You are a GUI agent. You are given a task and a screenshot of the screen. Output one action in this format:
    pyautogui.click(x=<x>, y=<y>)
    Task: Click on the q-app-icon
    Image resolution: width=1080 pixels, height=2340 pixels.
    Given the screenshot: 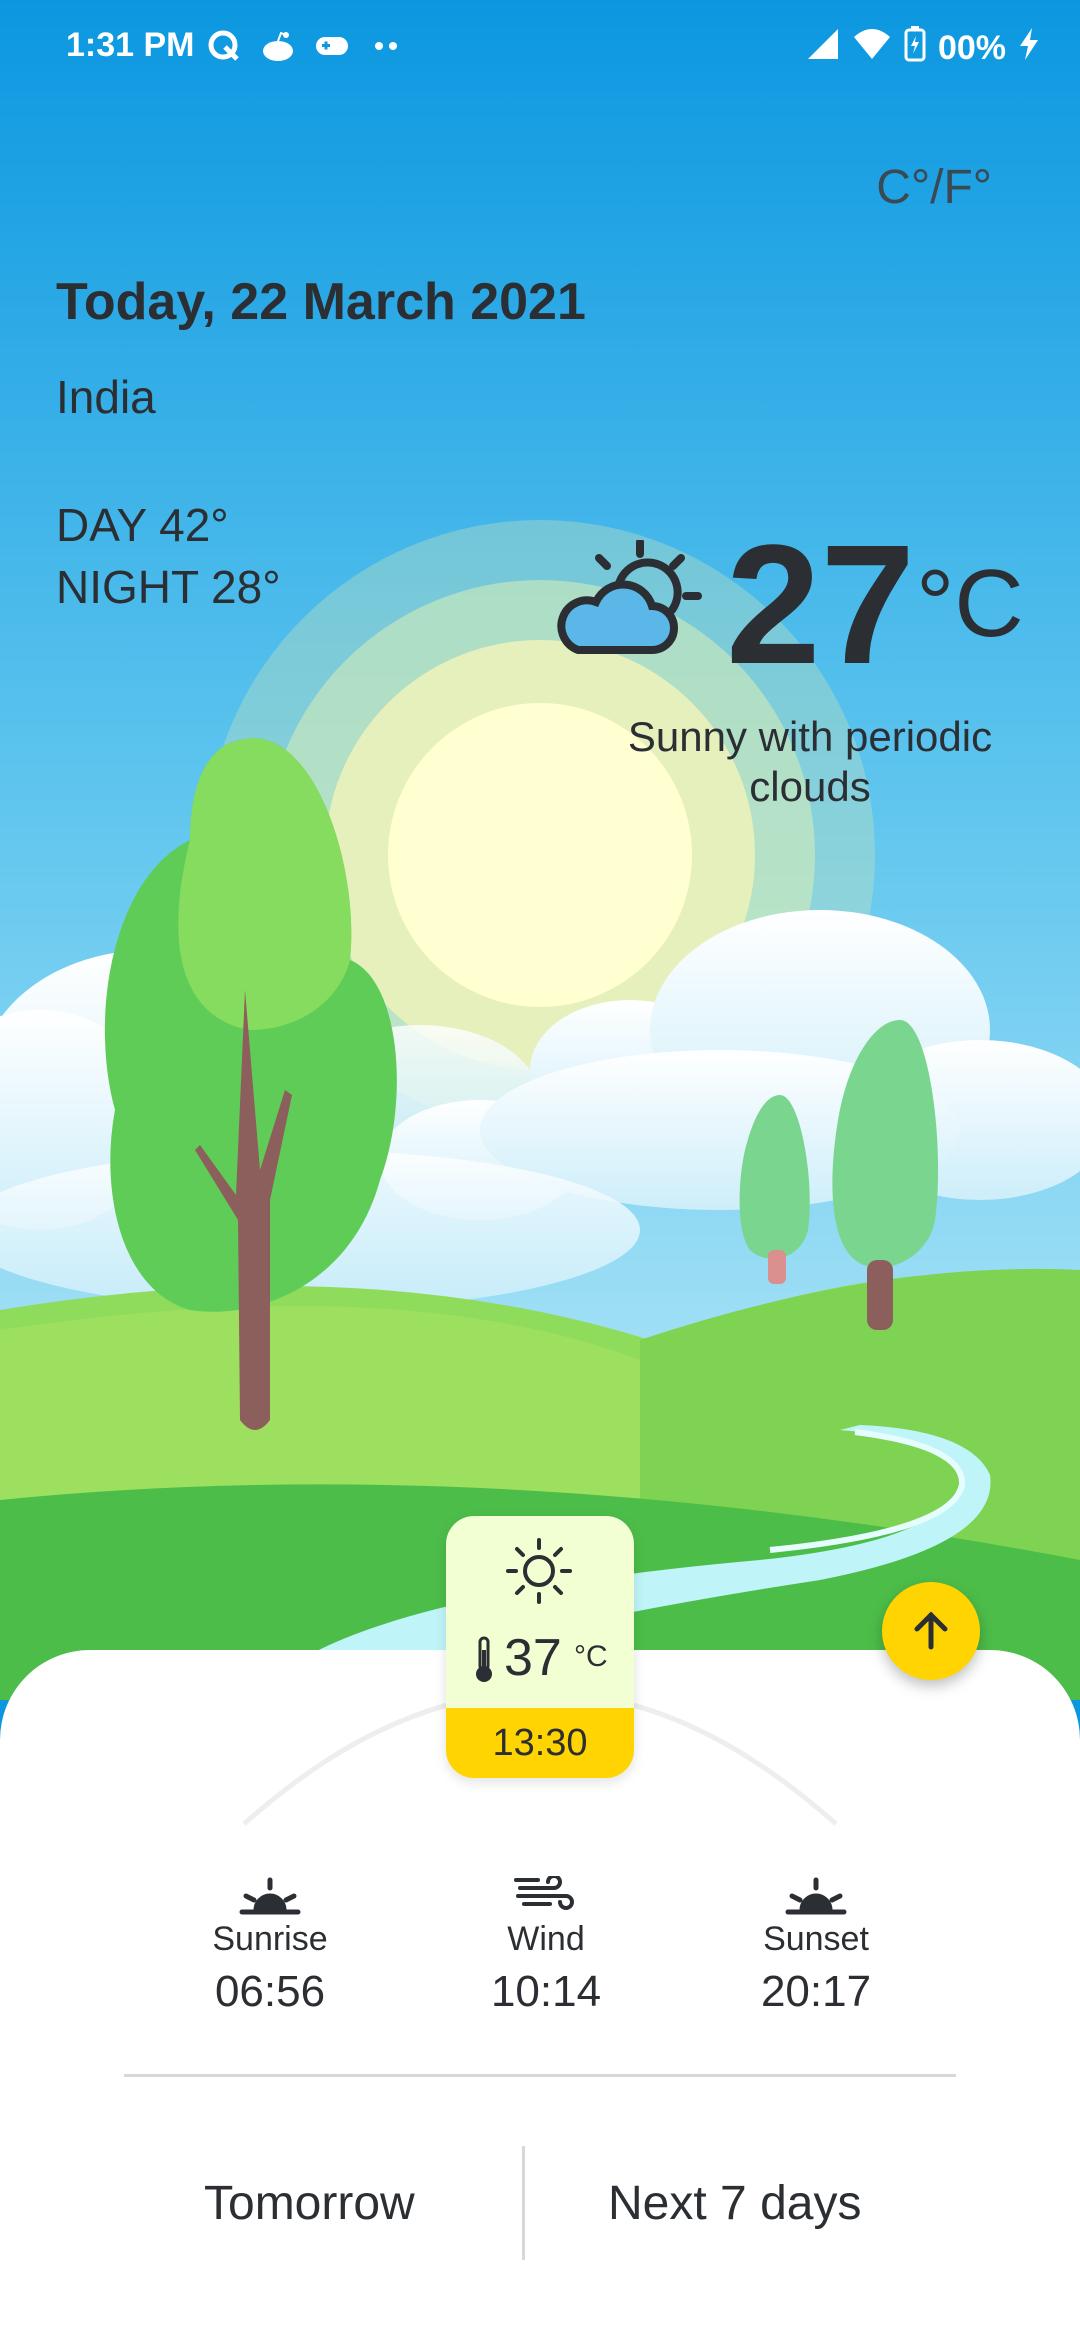 What is the action you would take?
    pyautogui.click(x=224, y=46)
    